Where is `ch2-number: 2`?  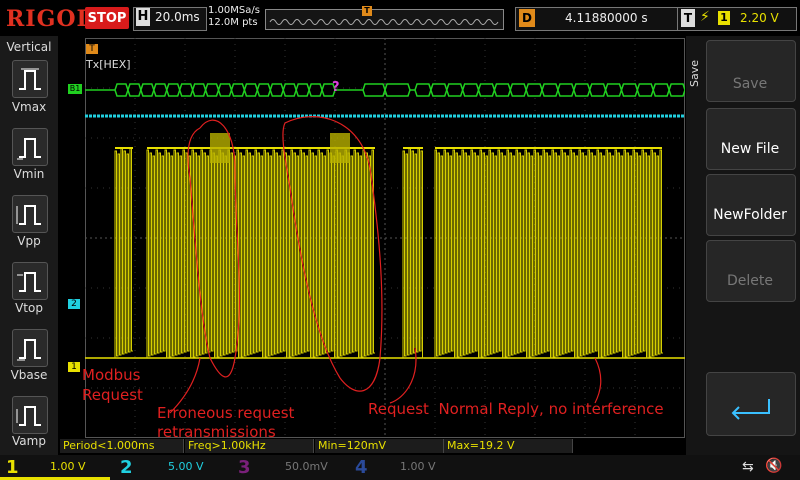 ch2-number: 2 is located at coordinates (126, 467).